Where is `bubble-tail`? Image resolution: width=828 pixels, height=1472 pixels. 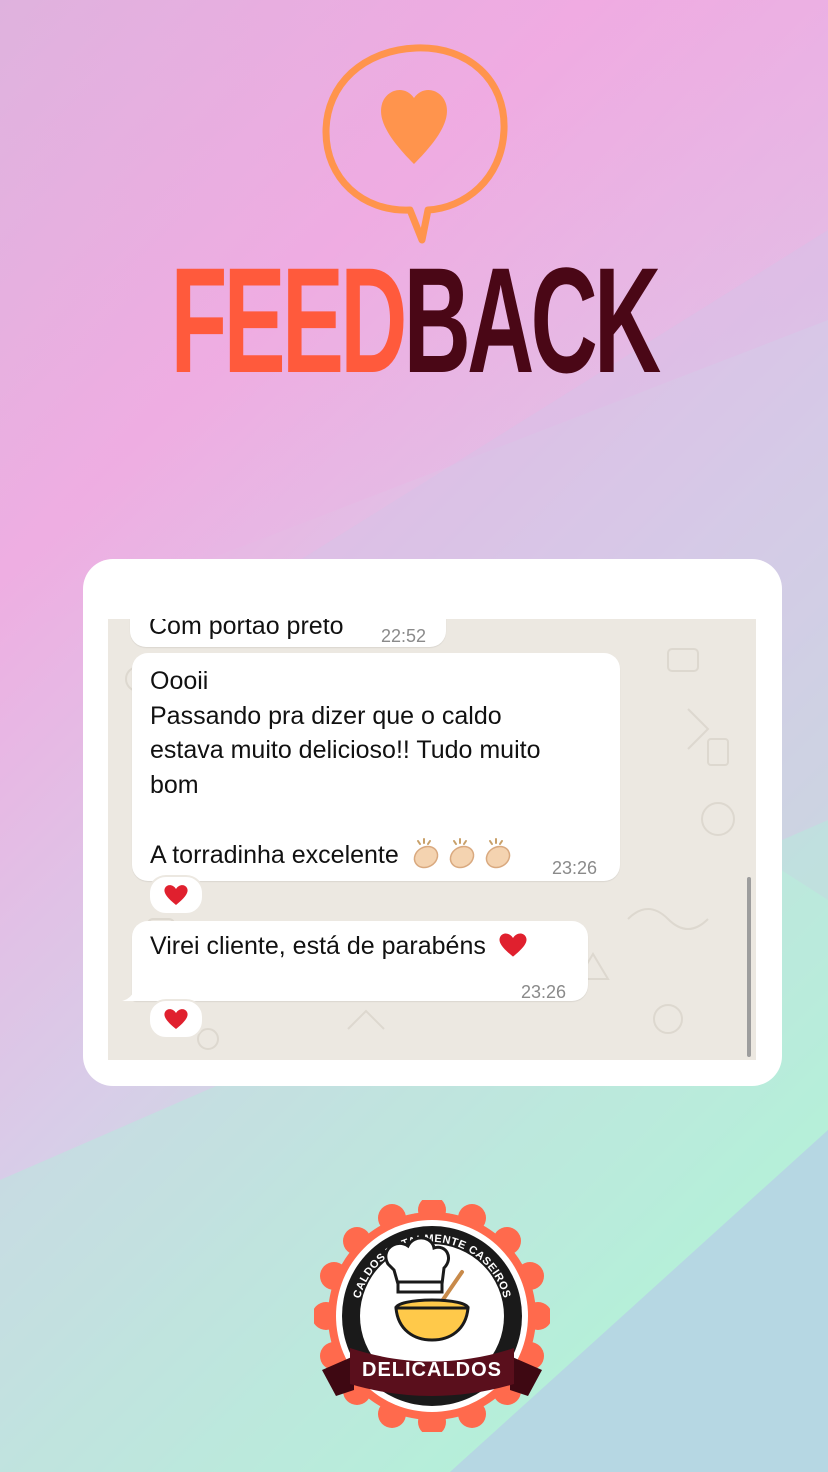 bubble-tail is located at coordinates (132, 994).